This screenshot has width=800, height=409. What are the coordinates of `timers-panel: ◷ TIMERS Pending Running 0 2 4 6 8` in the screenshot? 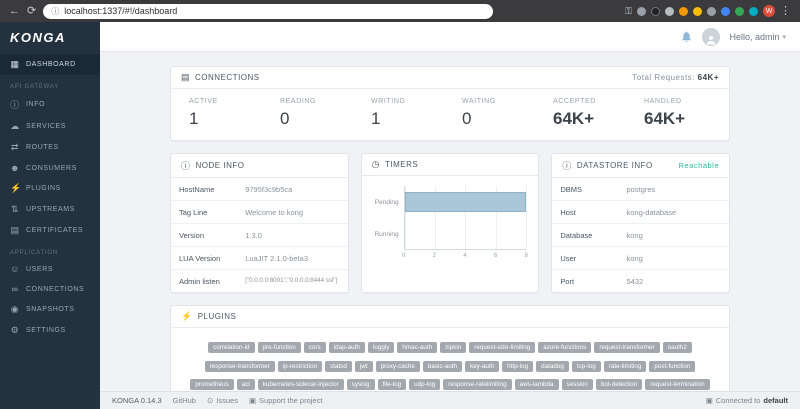 It's located at (450, 223).